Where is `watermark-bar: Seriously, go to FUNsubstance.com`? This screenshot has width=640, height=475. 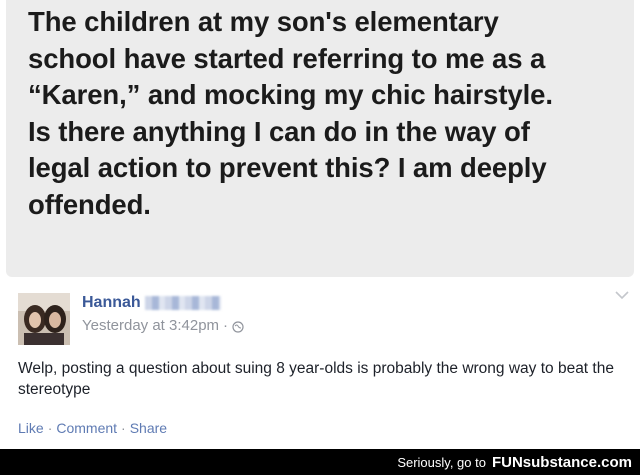
watermark-bar: Seriously, go to FUNsubstance.com is located at coordinates (320, 462).